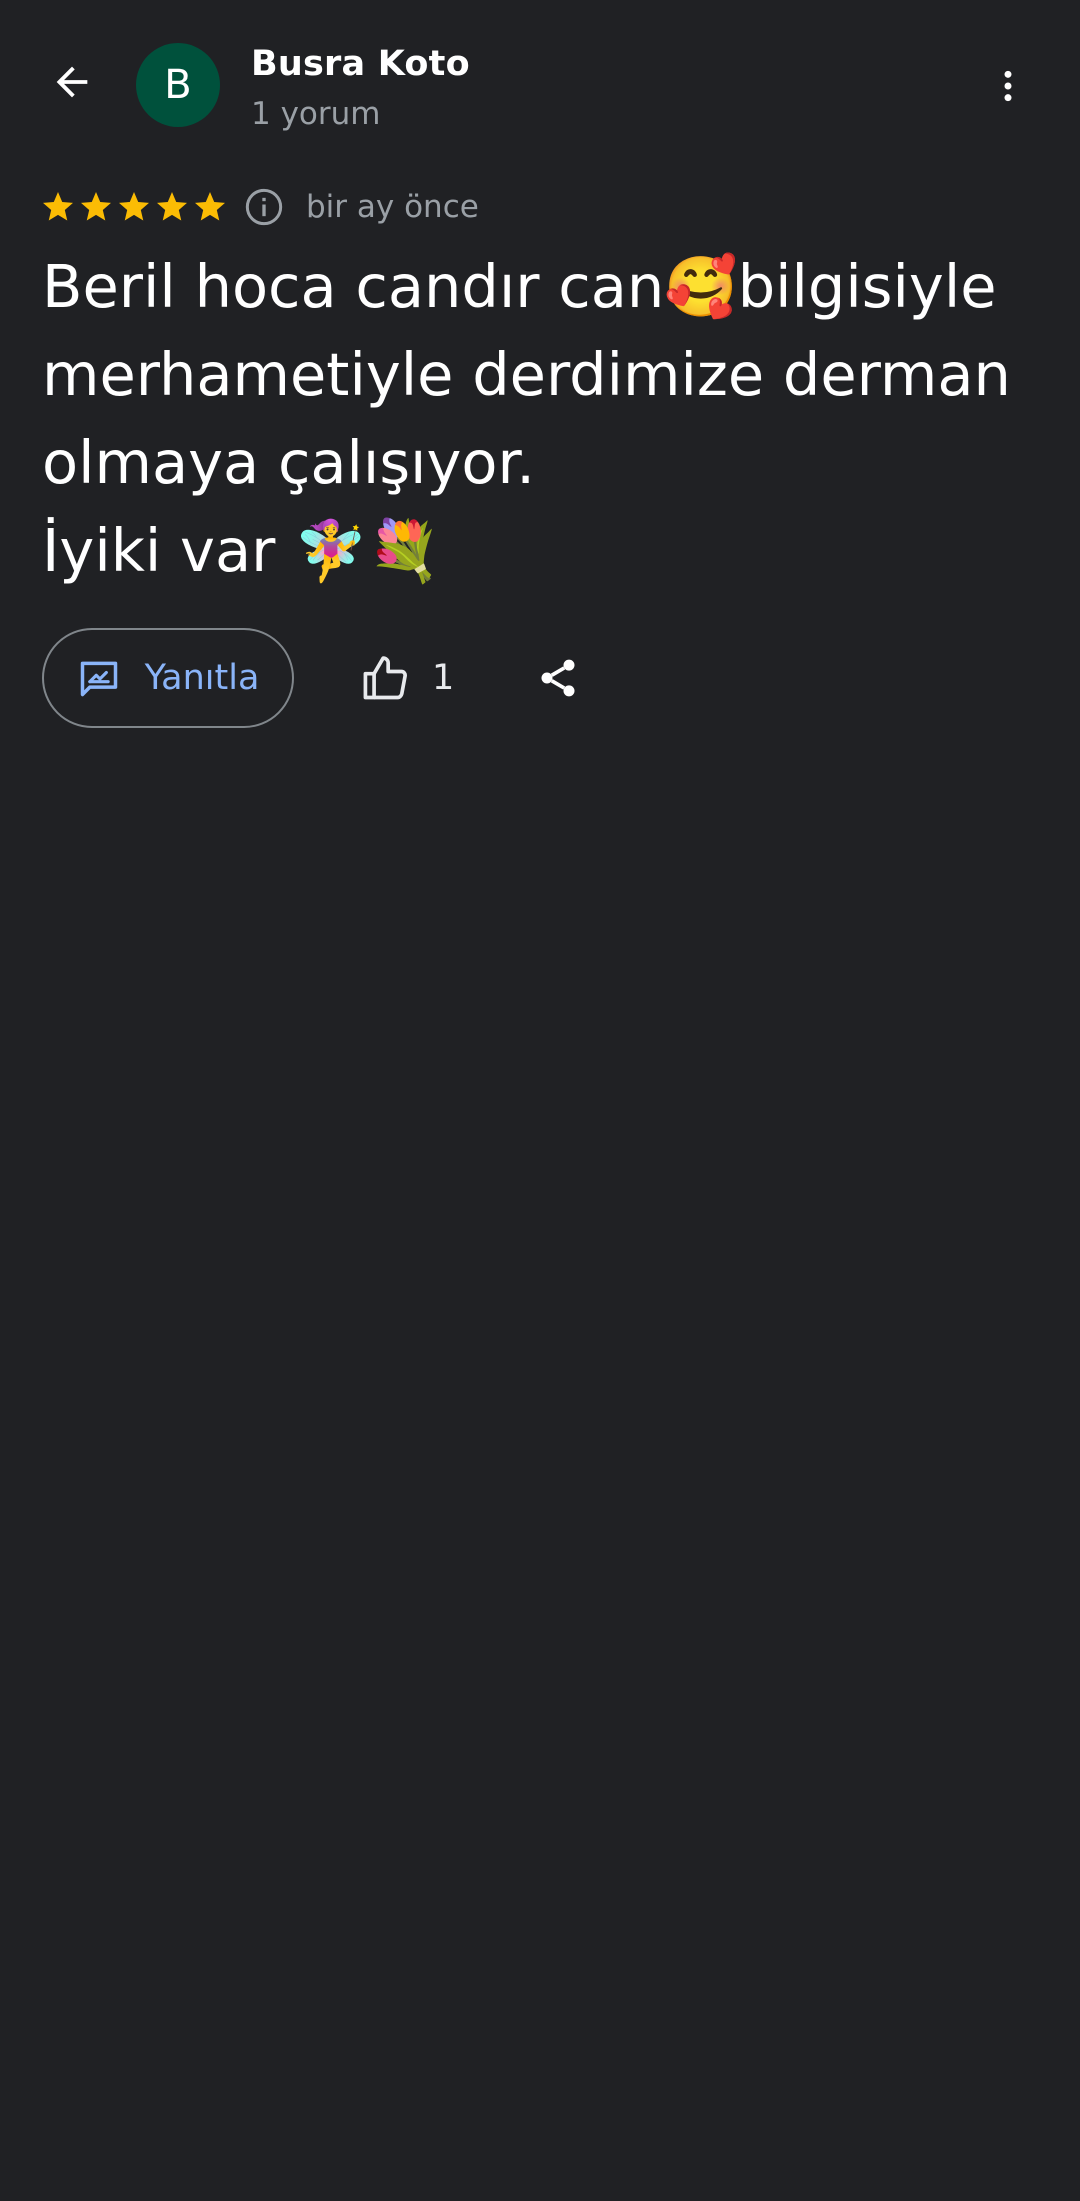  I want to click on reviewer-review-count: 1 yorum, so click(316, 114).